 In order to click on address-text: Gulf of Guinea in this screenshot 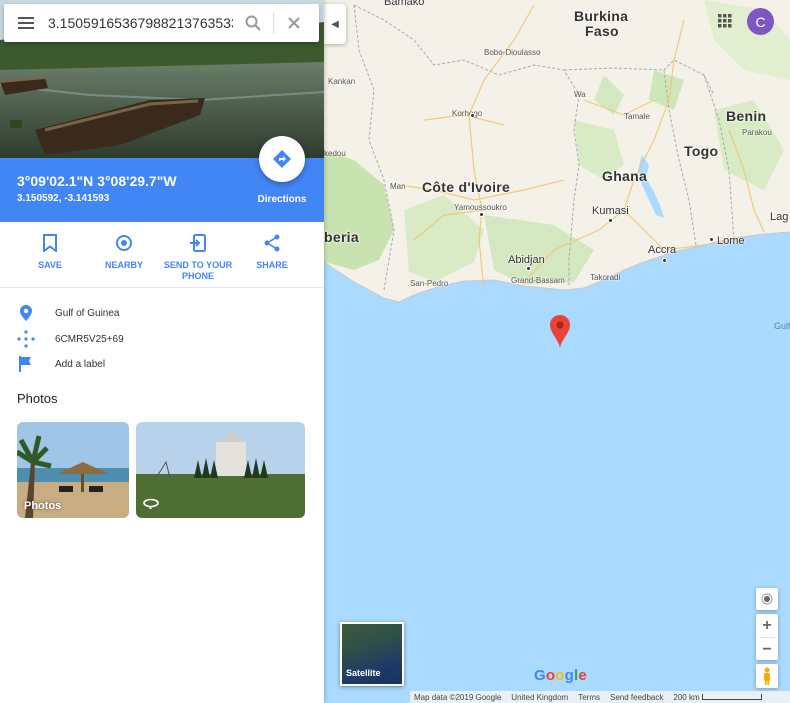, I will do `click(87, 313)`.